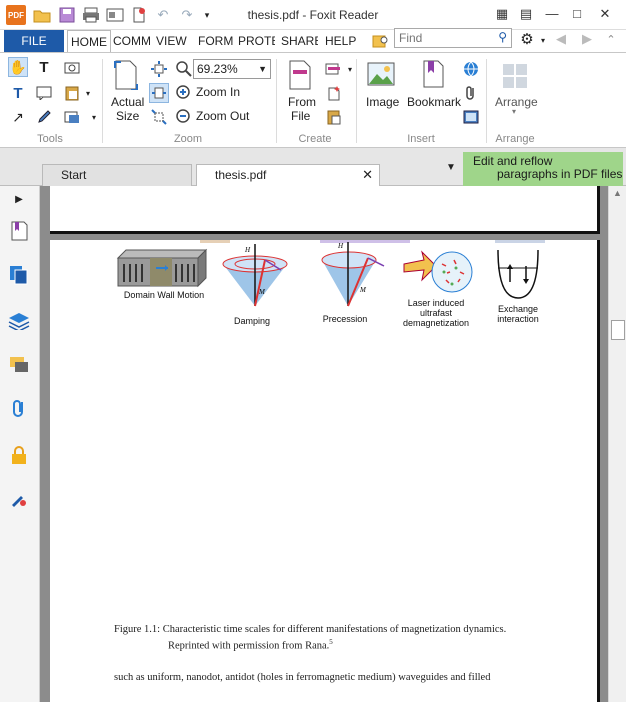  I want to click on maximize-button: □, so click(577, 14).